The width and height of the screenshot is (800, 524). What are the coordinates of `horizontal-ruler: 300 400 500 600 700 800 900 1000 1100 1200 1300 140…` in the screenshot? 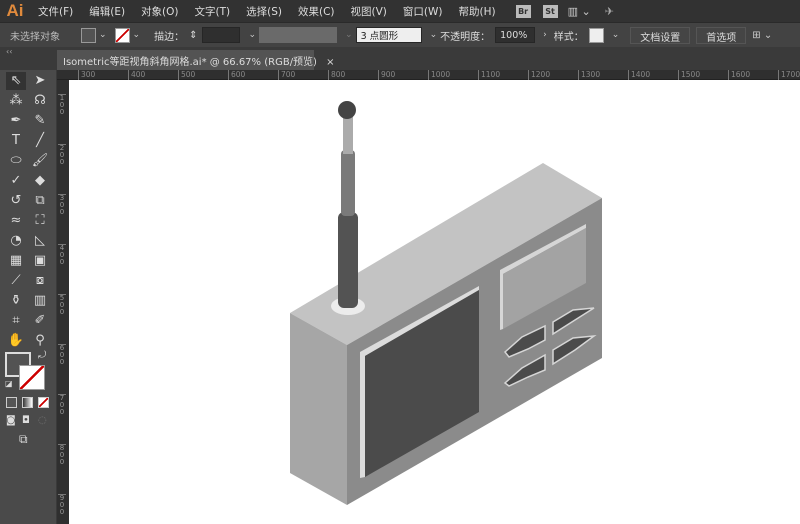 It's located at (428, 75).